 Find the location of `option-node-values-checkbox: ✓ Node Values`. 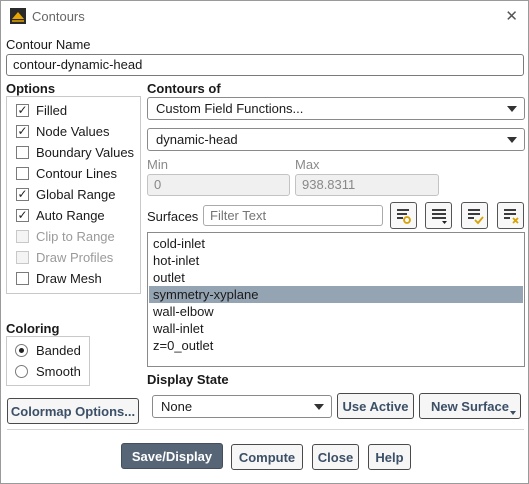

option-node-values-checkbox: ✓ Node Values is located at coordinates (62, 131).